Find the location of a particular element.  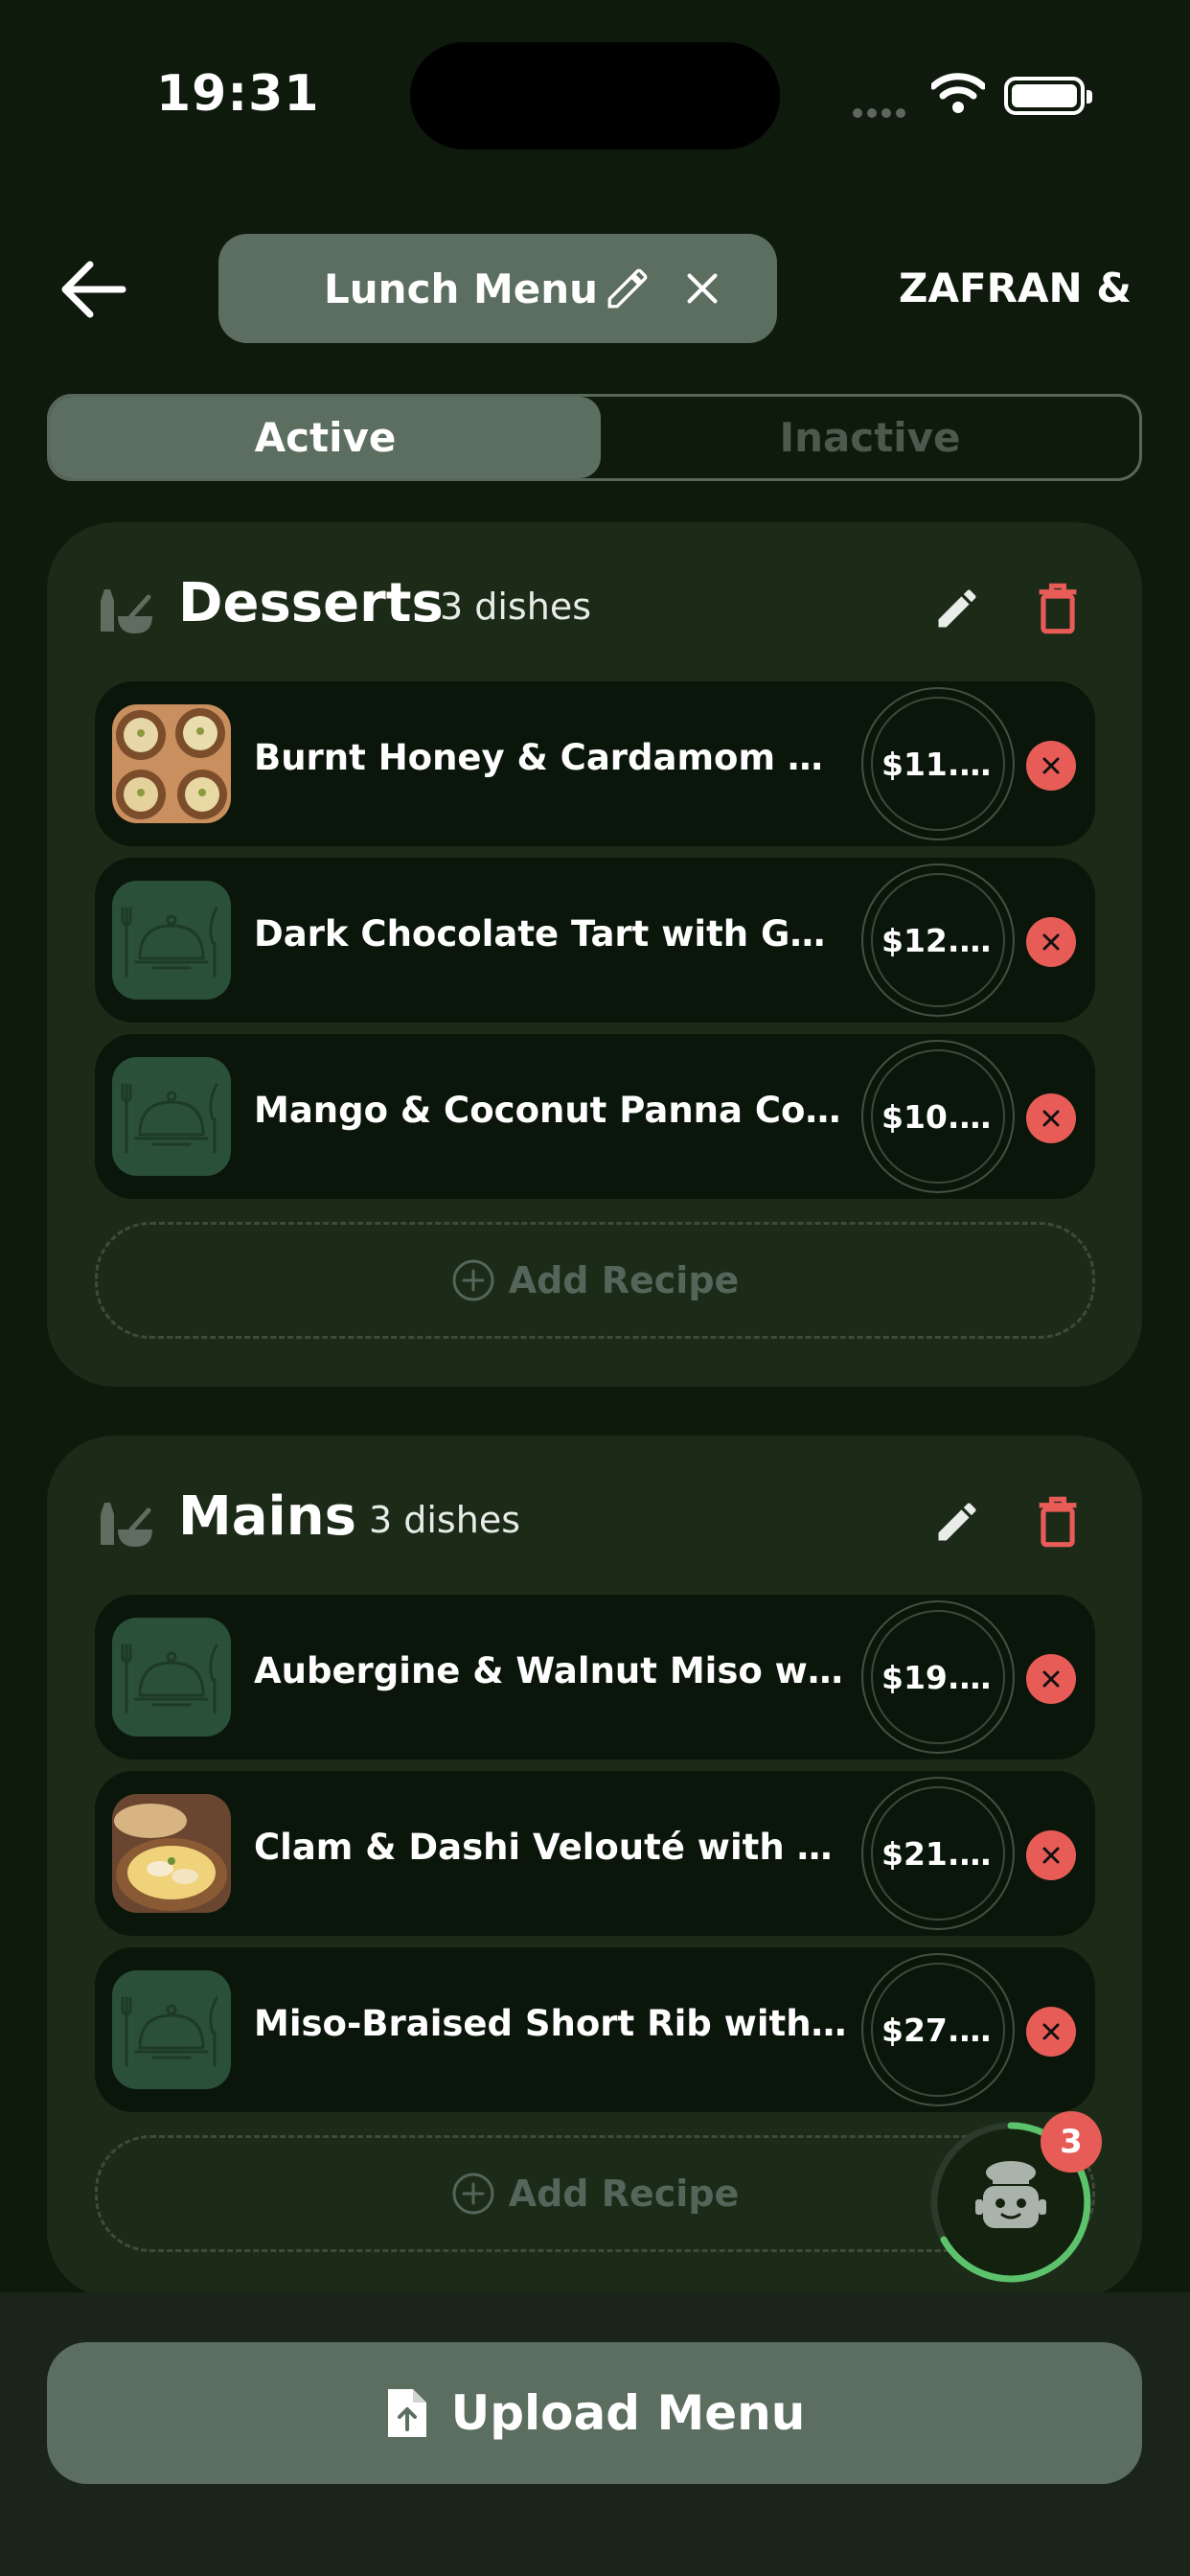

dynamic-island is located at coordinates (595, 96).